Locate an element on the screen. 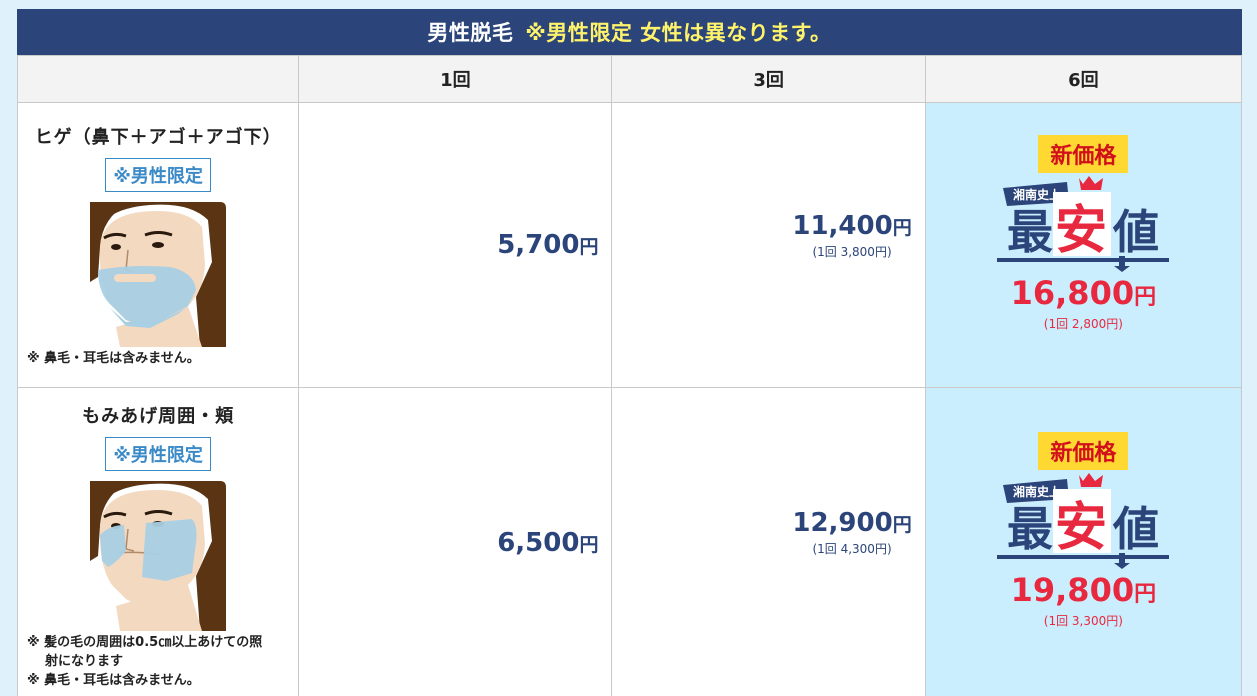  area-name: もみあげ周囲・頬 is located at coordinates (158, 416).